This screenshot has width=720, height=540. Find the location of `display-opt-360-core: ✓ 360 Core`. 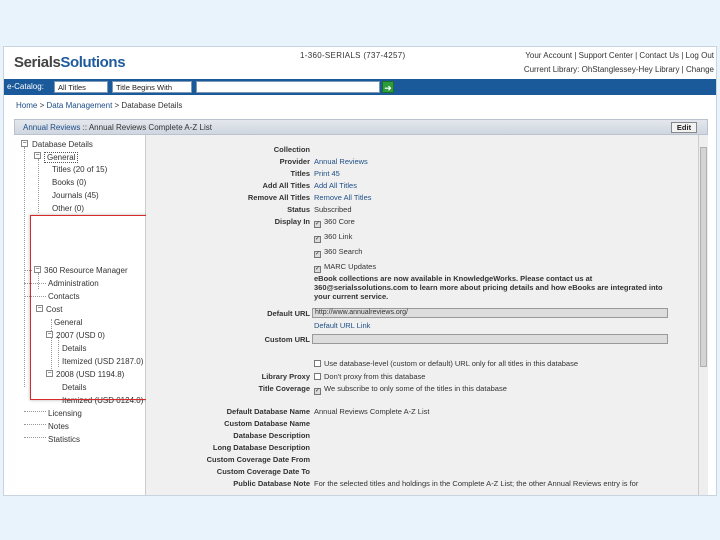

display-opt-360-core: ✓ 360 Core is located at coordinates (334, 222).